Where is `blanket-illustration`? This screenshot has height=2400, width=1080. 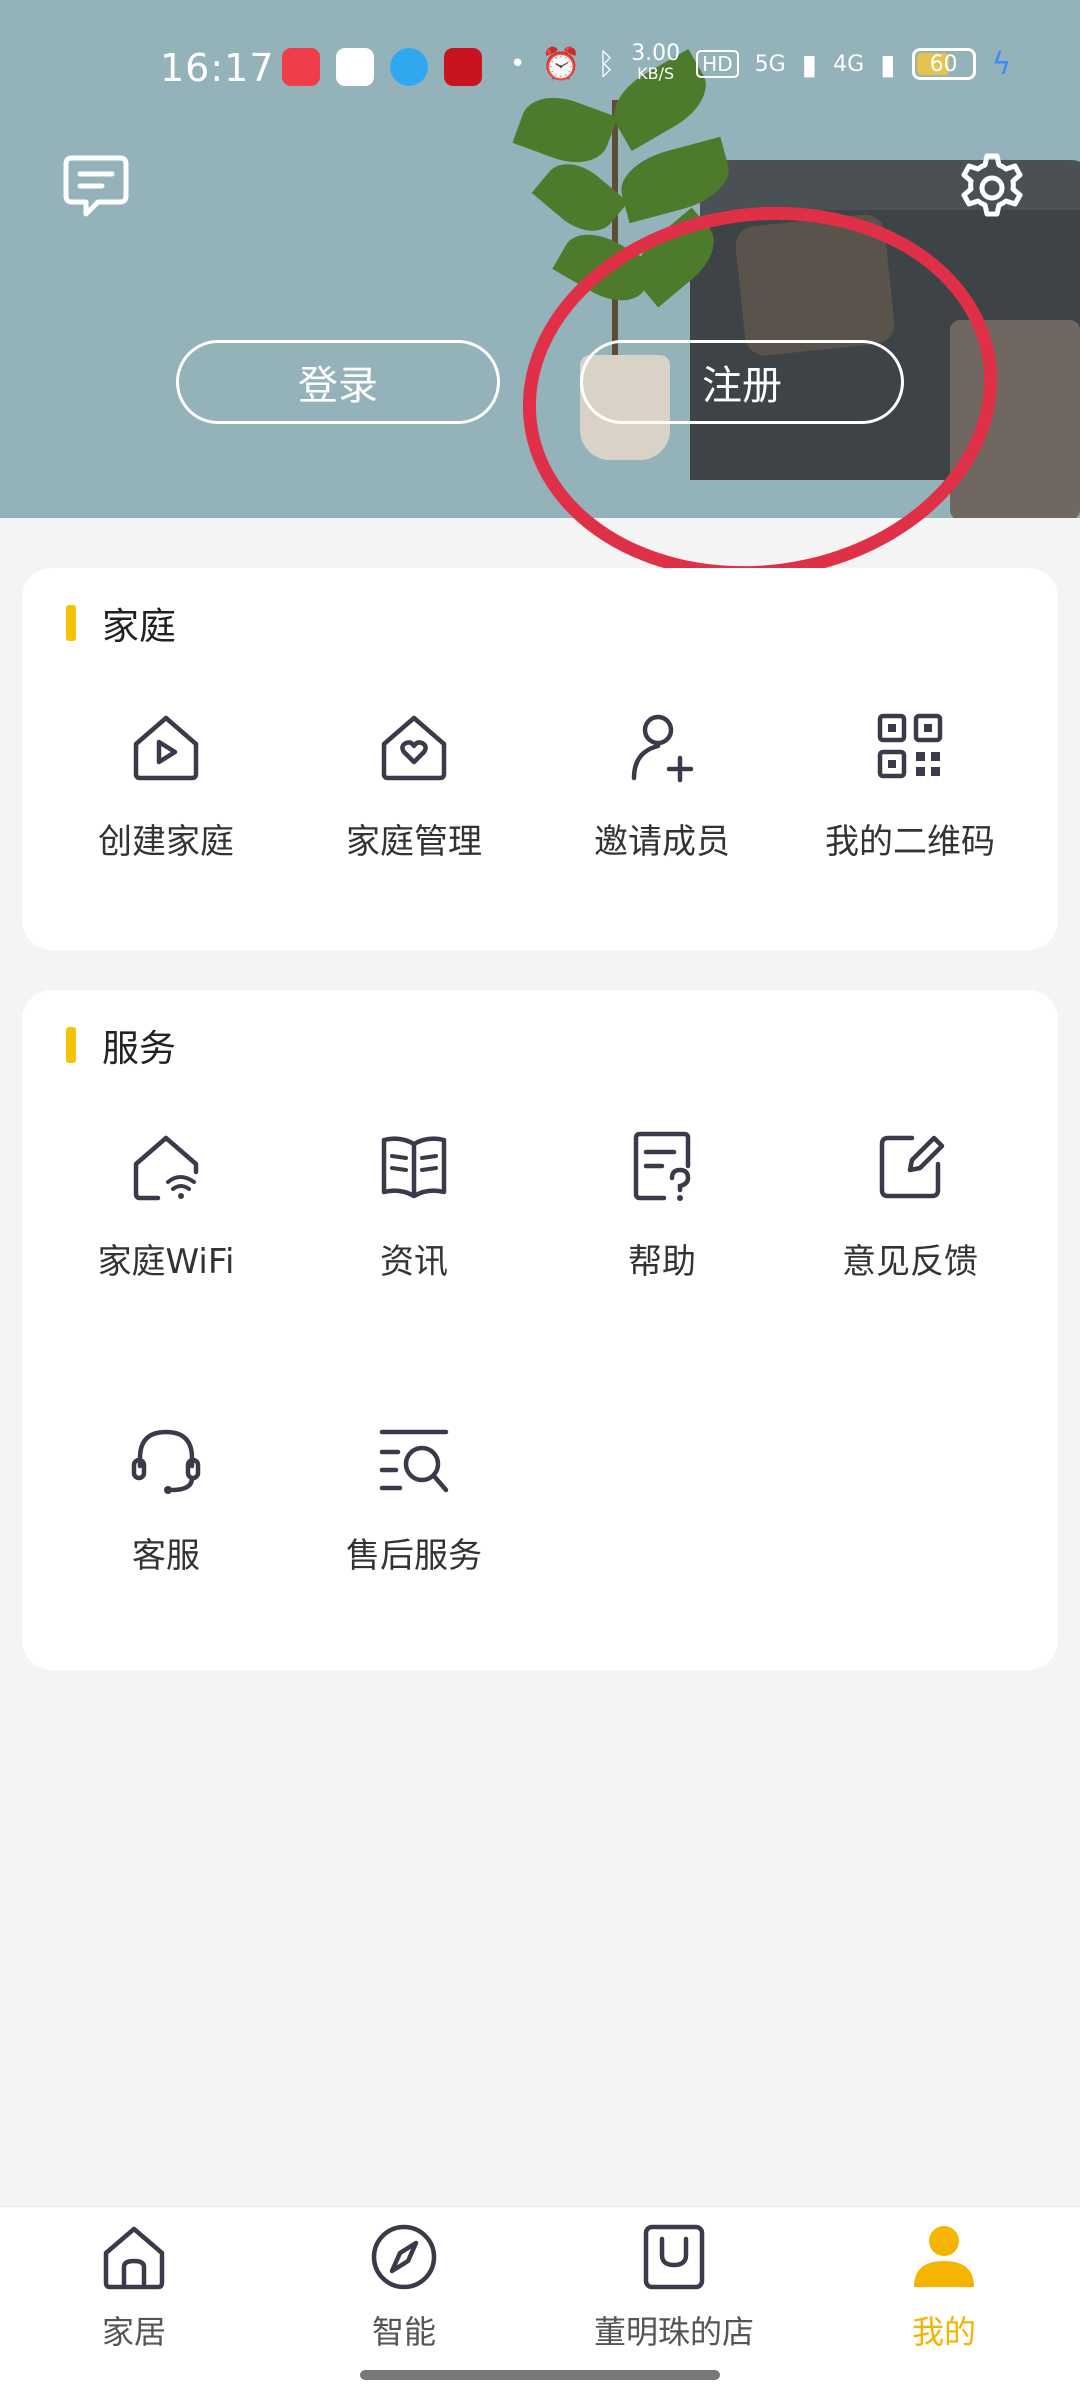
blanket-illustration is located at coordinates (1015, 419).